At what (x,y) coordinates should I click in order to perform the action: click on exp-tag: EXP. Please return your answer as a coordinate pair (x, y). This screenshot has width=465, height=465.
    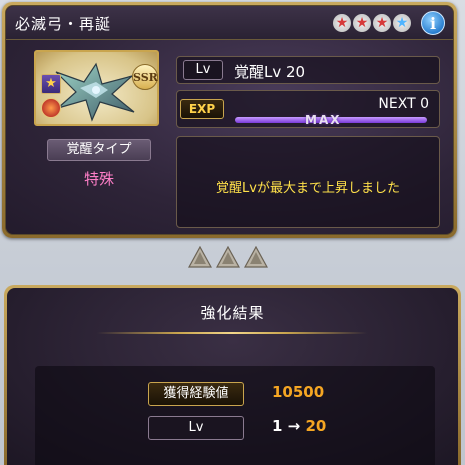
    Looking at the image, I should click on (202, 109).